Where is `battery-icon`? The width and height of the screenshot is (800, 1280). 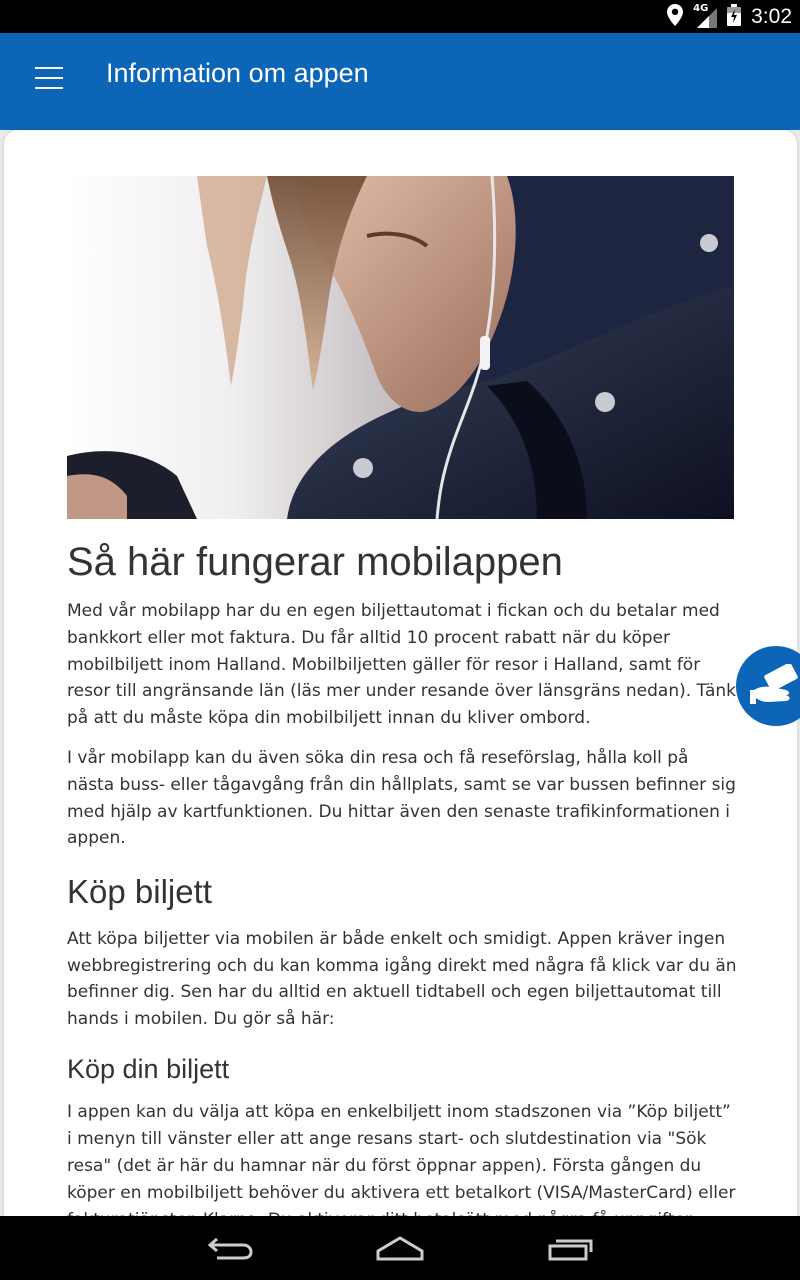 battery-icon is located at coordinates (734, 16).